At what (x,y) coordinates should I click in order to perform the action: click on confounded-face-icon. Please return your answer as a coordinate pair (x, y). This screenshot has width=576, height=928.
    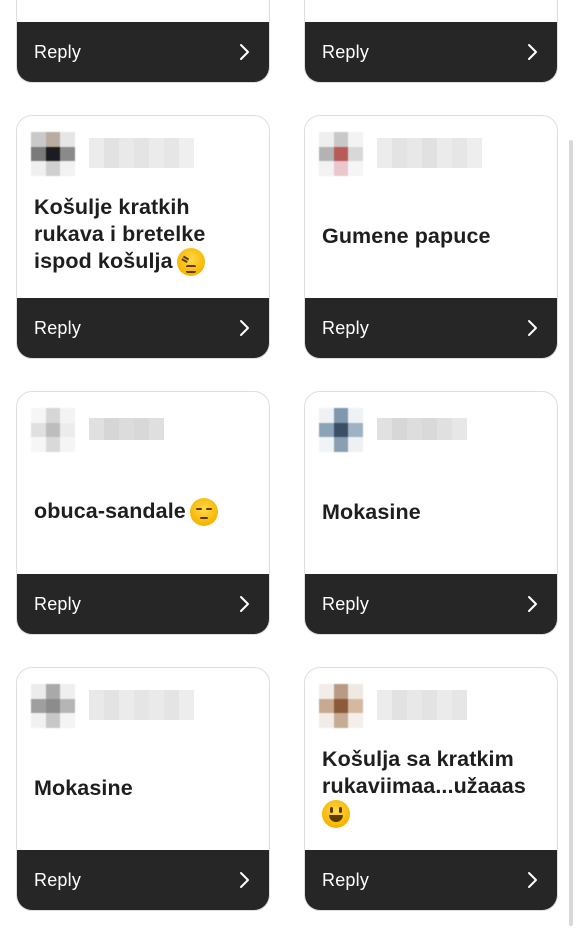
    Looking at the image, I should click on (190, 262).